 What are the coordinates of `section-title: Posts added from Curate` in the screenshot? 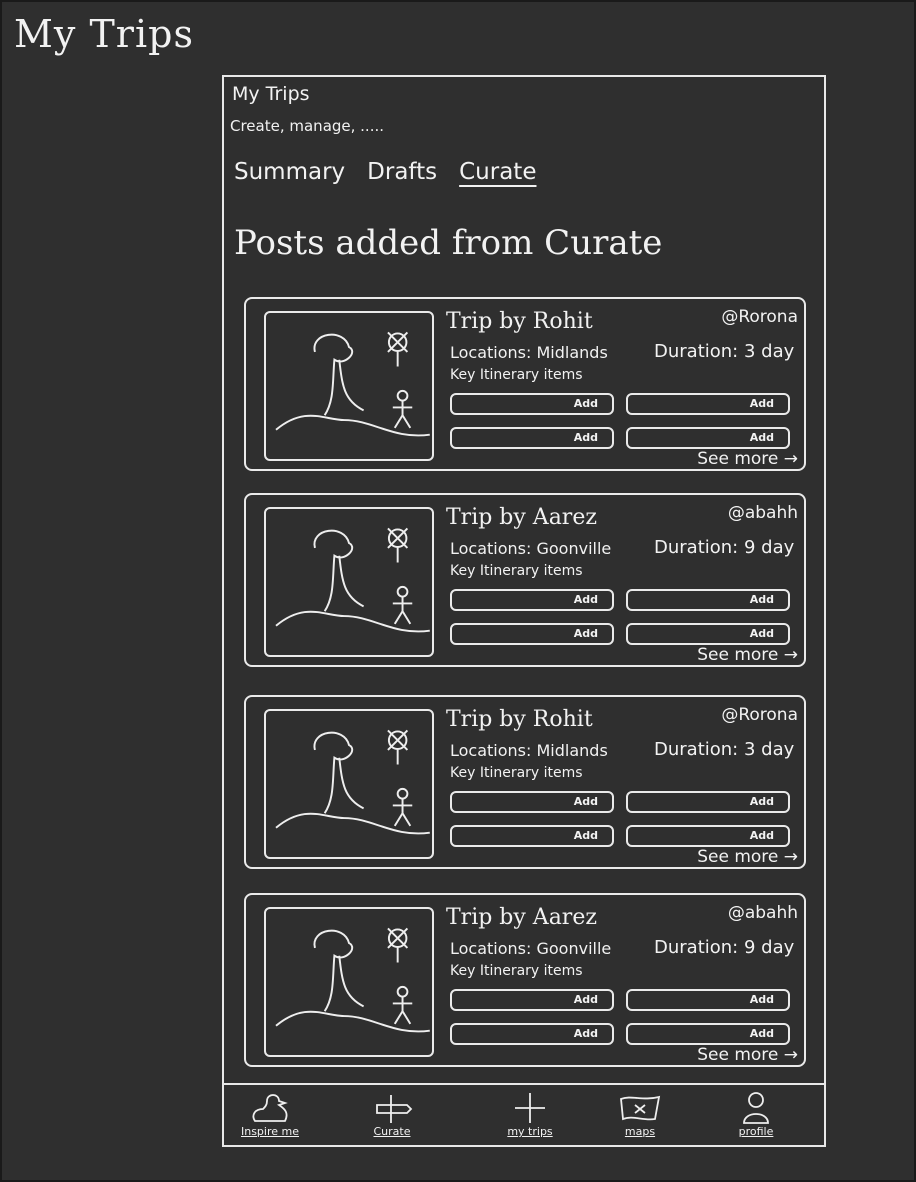 It's located at (448, 243).